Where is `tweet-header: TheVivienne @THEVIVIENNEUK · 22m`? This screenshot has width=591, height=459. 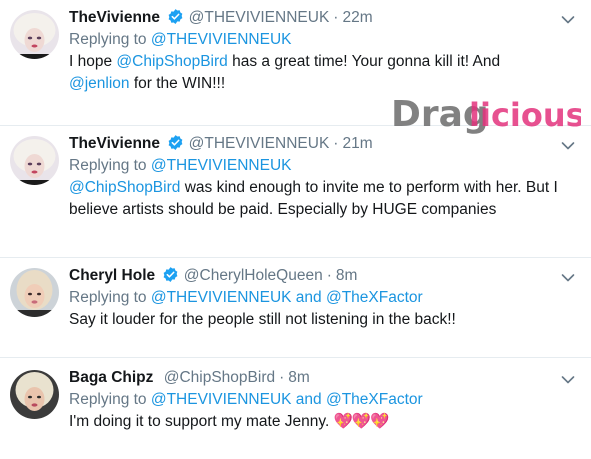 tweet-header: TheVivienne @THEVIVIENNEUK · 22m is located at coordinates (310, 18).